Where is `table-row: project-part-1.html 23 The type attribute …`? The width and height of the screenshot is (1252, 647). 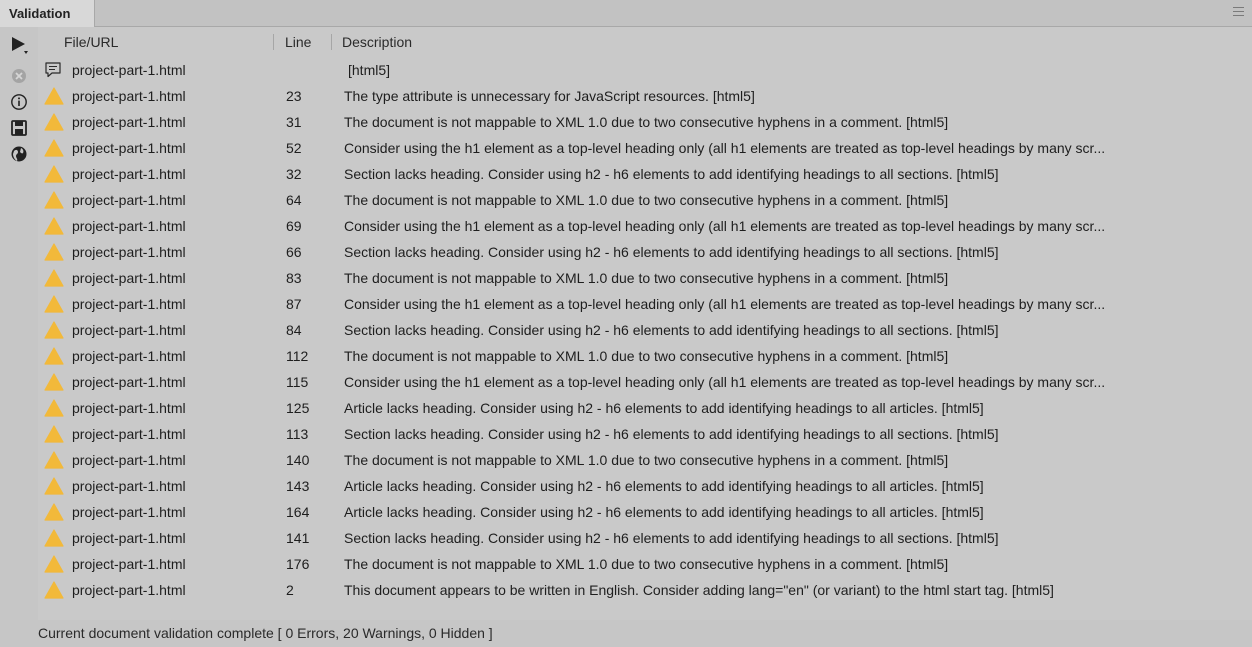
table-row: project-part-1.html 23 The type attribute … is located at coordinates (645, 96).